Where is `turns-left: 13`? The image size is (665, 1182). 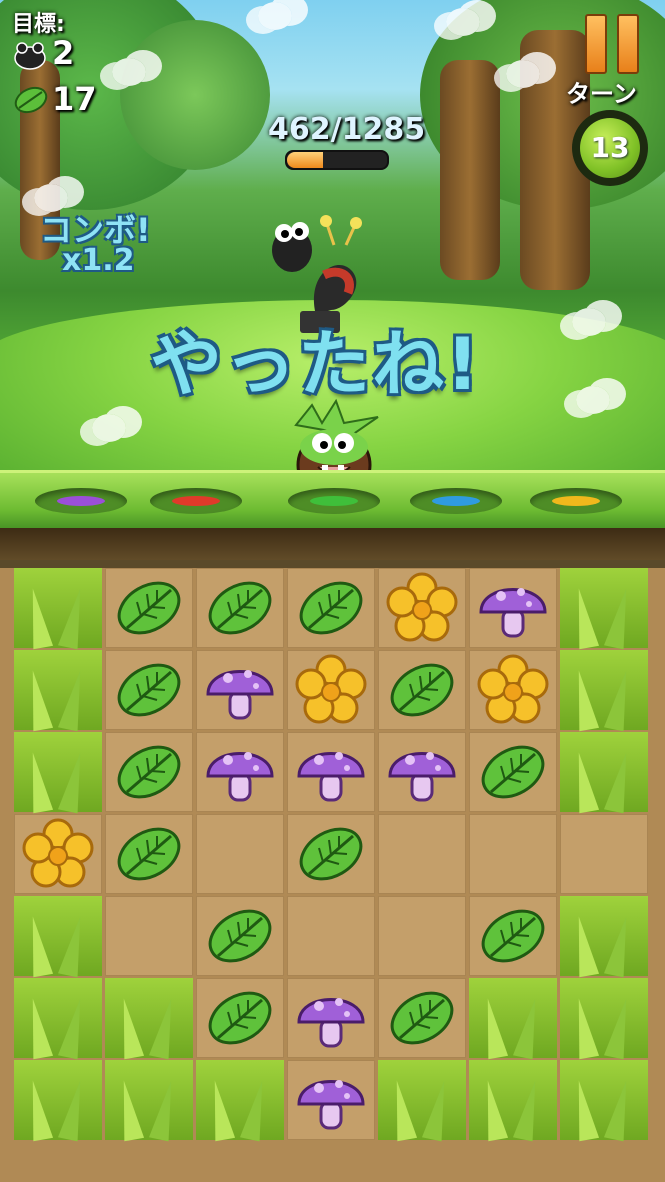 turns-left: 13 is located at coordinates (610, 148).